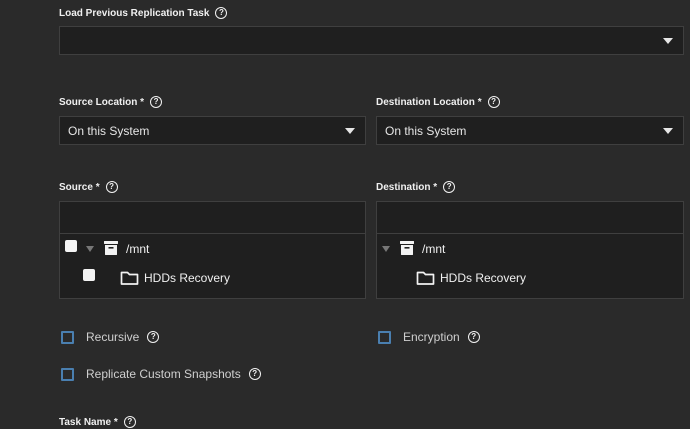 Image resolution: width=690 pixels, height=429 pixels. Describe the element at coordinates (109, 130) in the screenshot. I see `source-location-value: On this System` at that location.